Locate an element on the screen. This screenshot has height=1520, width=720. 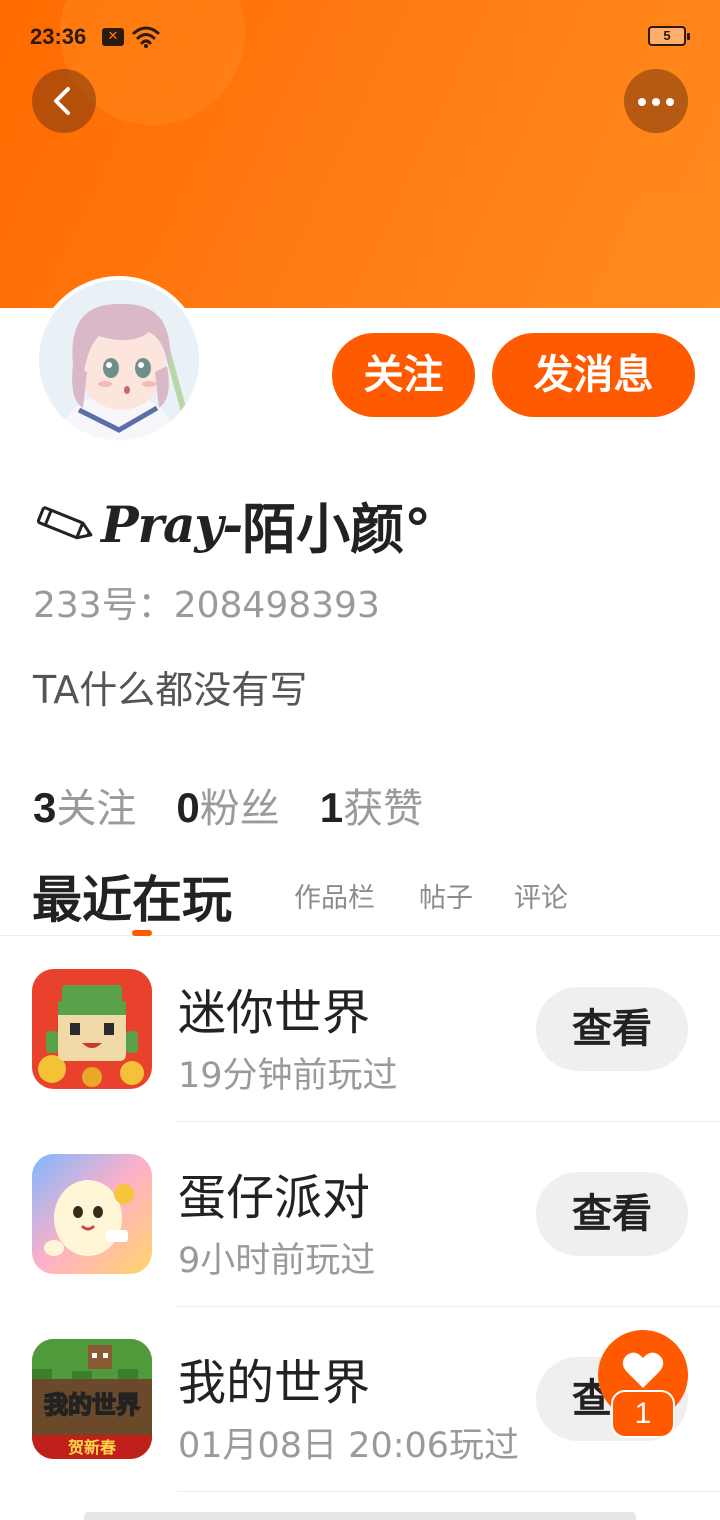
stat-label: 粉丝 is located at coordinates (239, 809).